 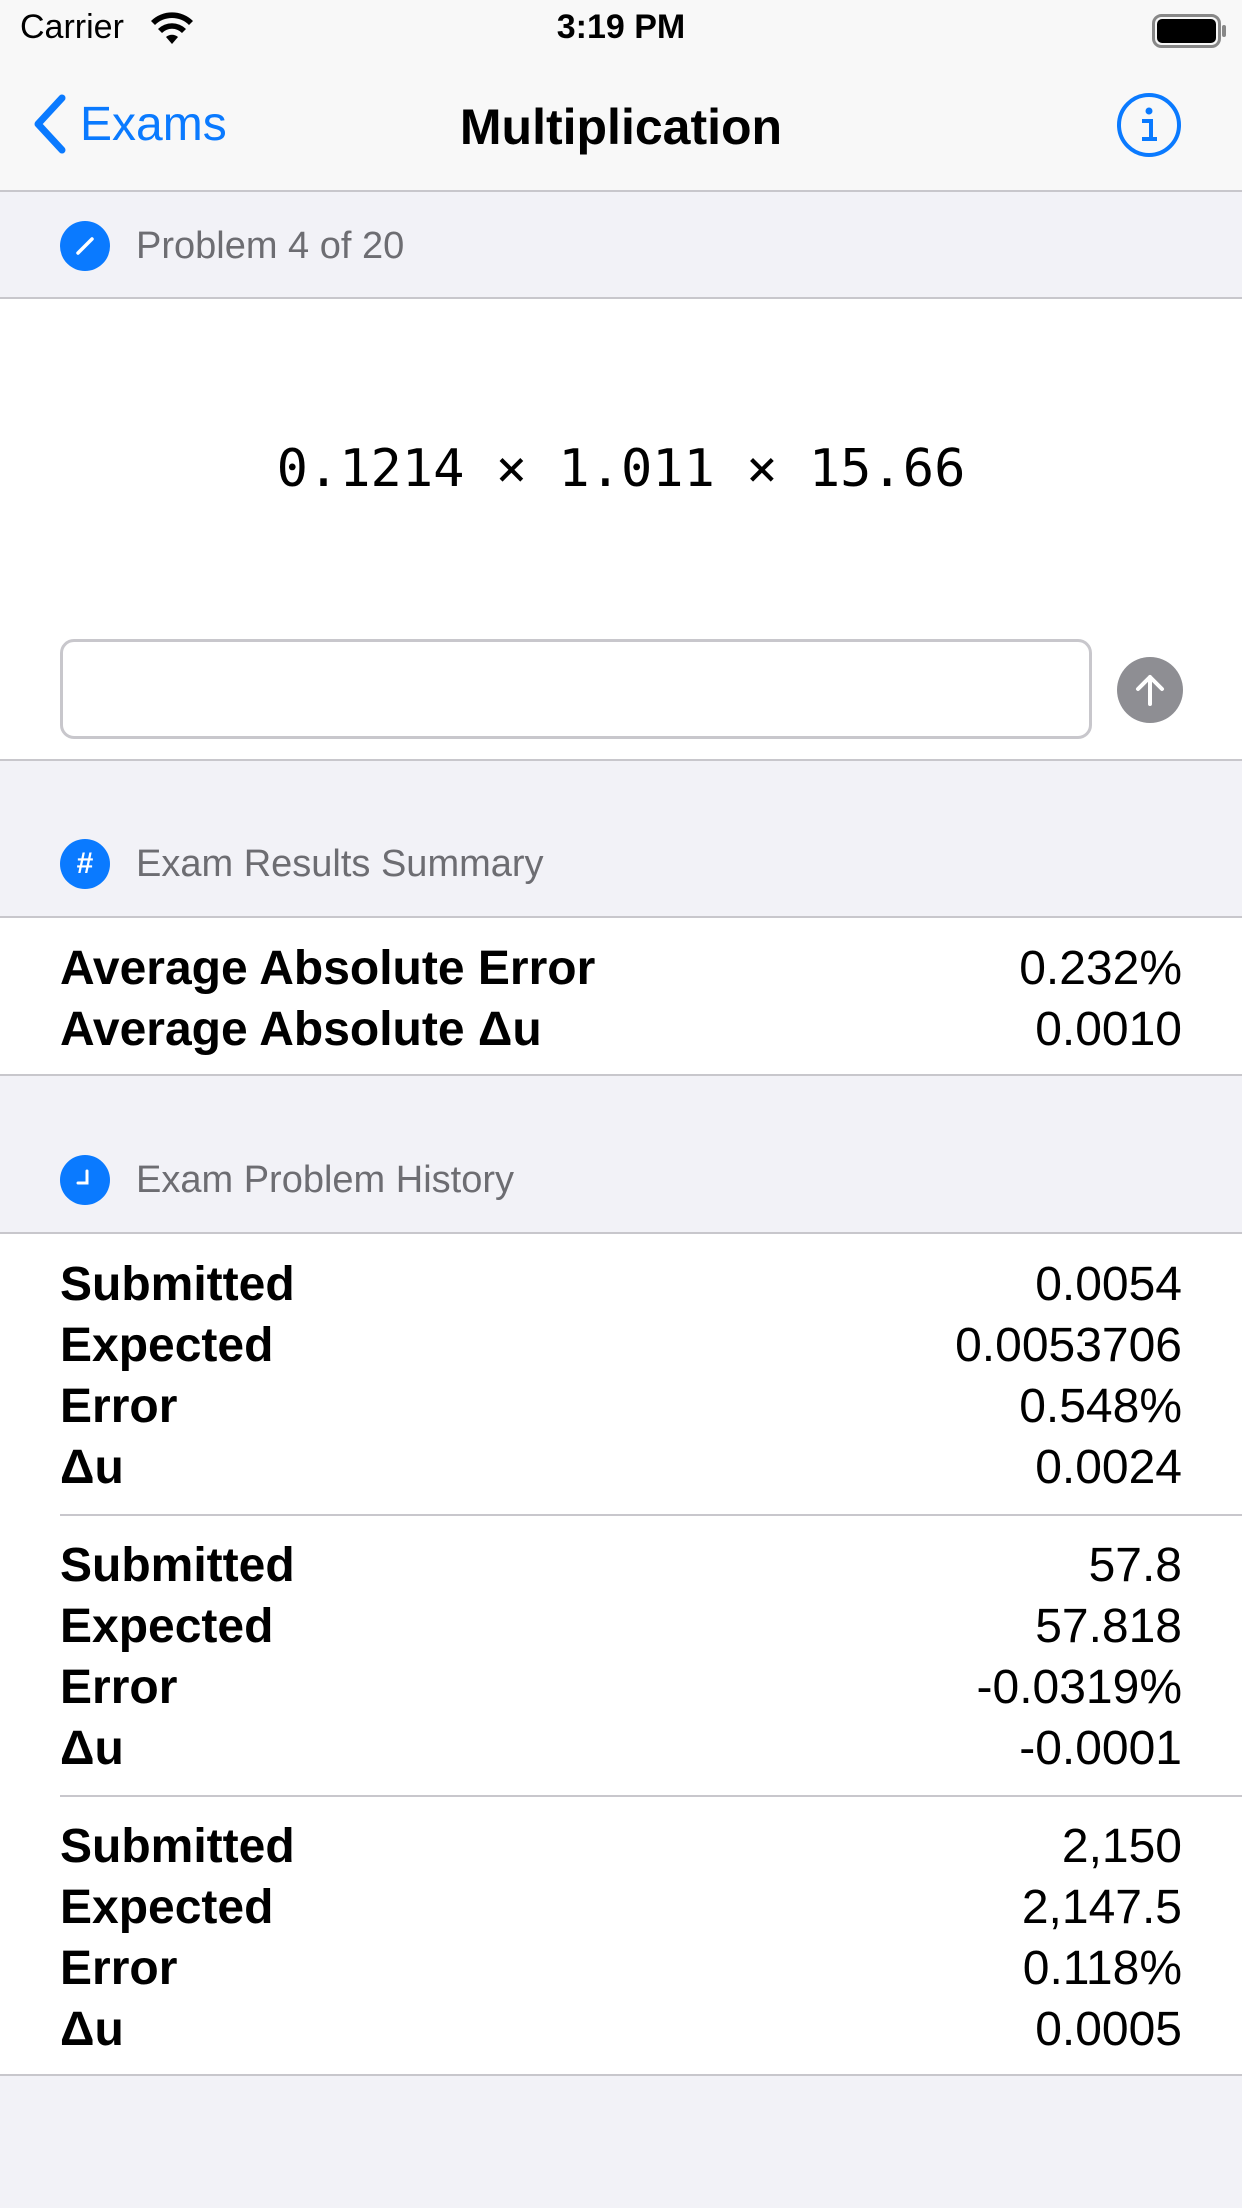 What do you see at coordinates (1108, 1467) in the screenshot?
I see `field-value: 0.0024` at bounding box center [1108, 1467].